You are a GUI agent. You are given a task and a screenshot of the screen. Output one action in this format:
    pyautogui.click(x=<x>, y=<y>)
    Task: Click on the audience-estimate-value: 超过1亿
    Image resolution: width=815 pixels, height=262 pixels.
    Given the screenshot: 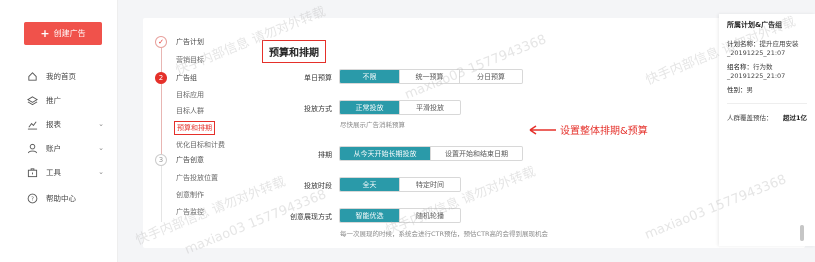 What is the action you would take?
    pyautogui.click(x=794, y=118)
    